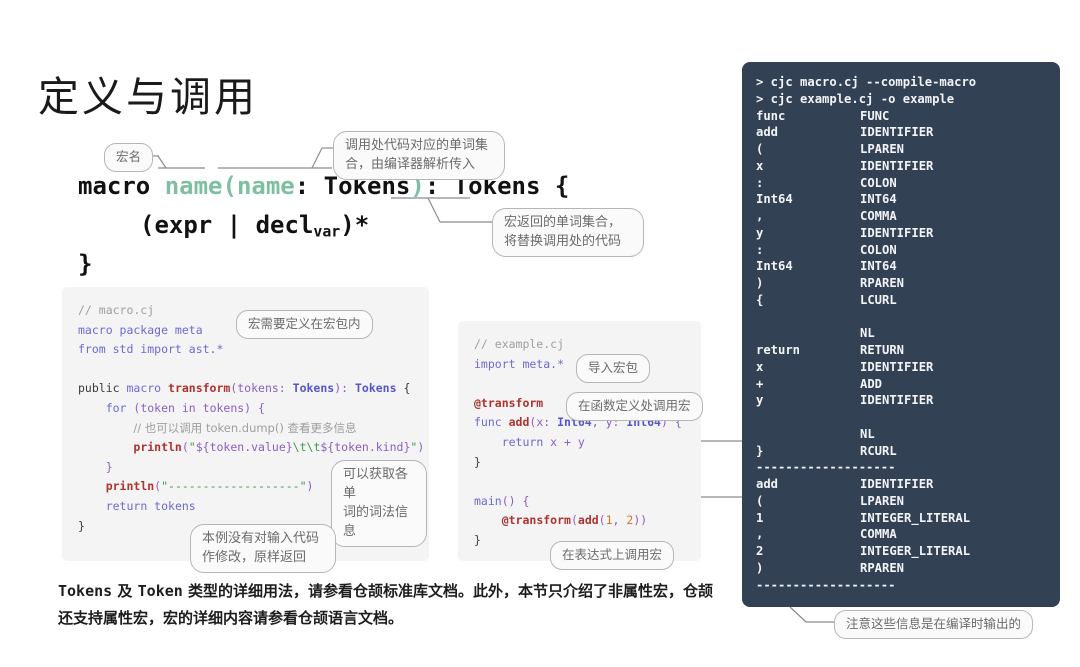  I want to click on code-line-return: return tokens, so click(150, 505).